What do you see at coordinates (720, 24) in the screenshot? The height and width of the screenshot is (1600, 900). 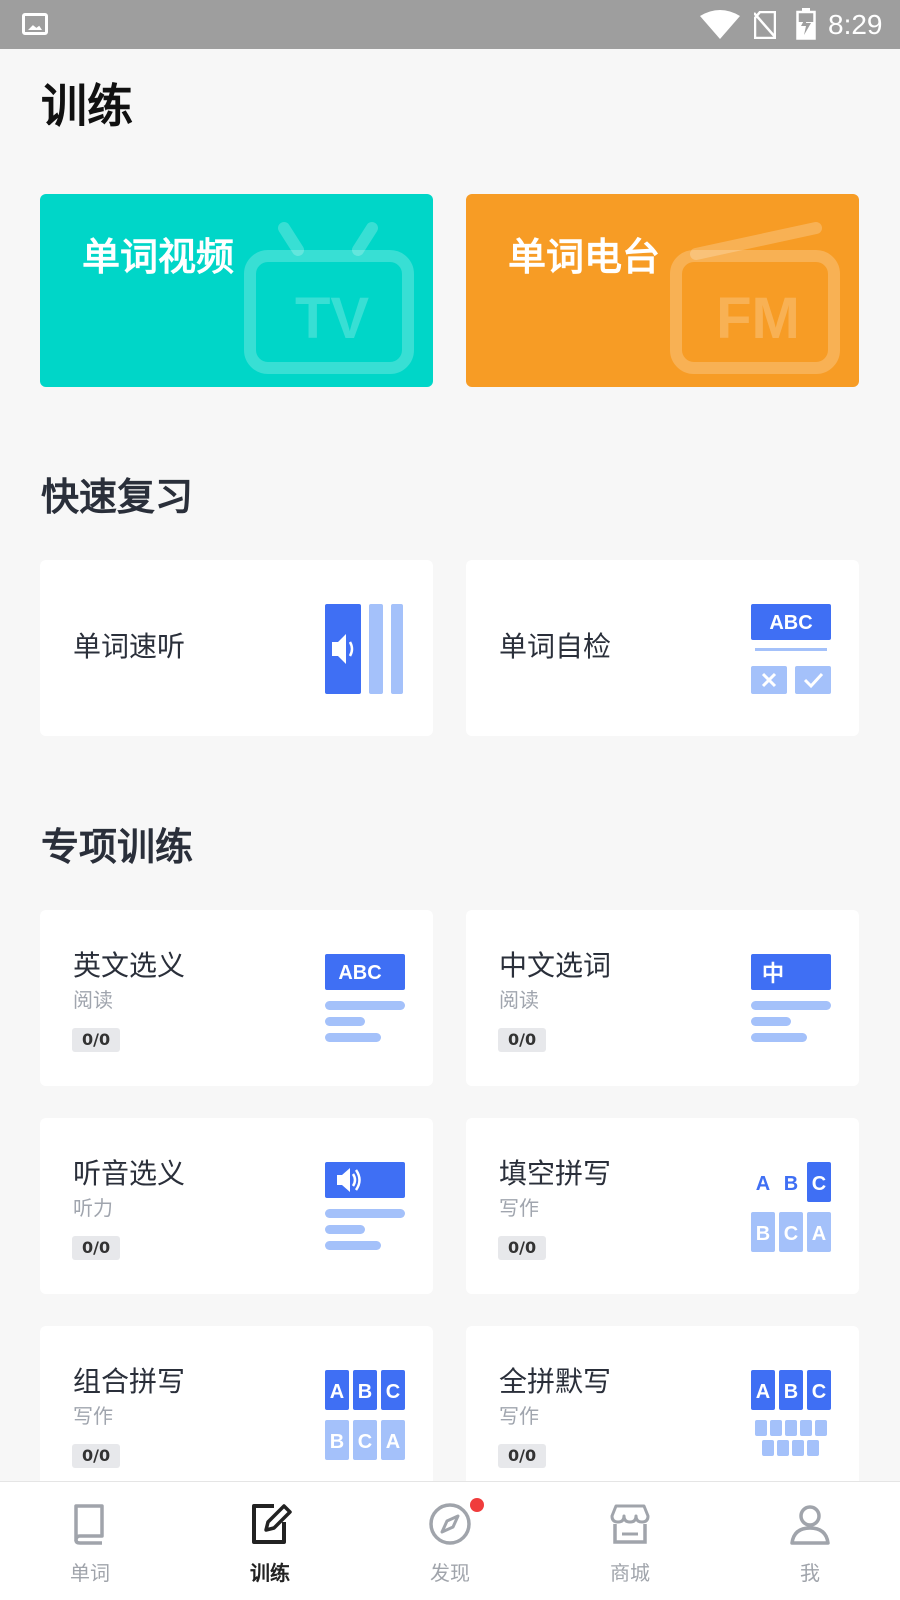 I see `wifi-icon` at bounding box center [720, 24].